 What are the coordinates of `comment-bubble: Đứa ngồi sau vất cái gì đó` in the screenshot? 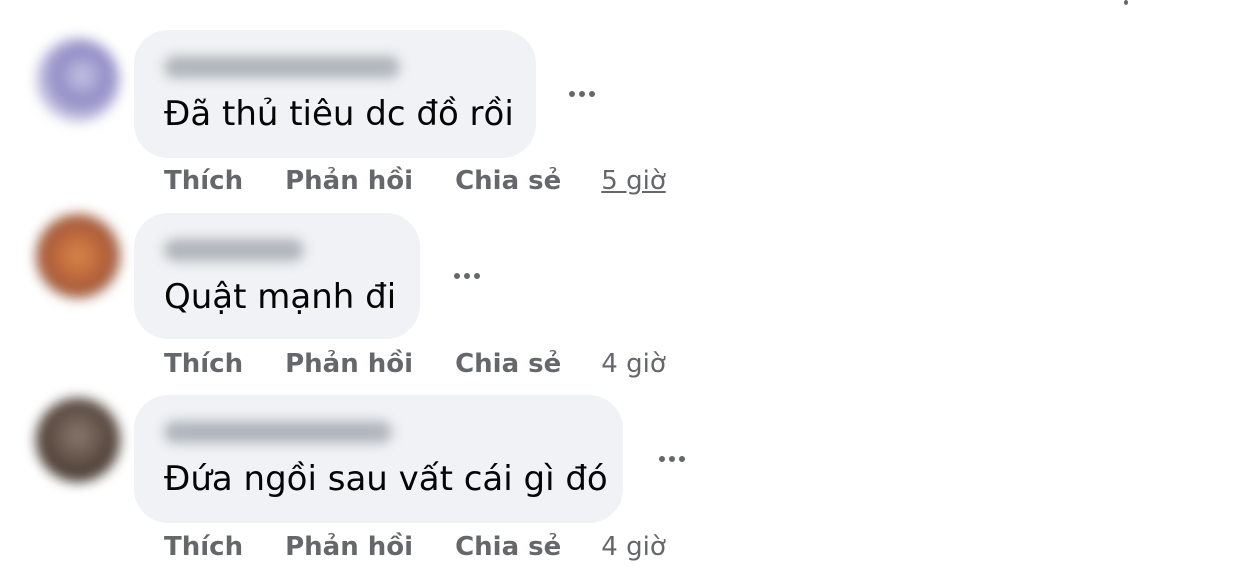 It's located at (378, 459).